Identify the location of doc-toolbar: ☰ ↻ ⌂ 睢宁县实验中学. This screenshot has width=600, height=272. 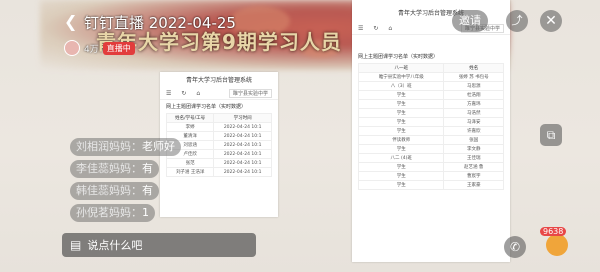
(219, 93).